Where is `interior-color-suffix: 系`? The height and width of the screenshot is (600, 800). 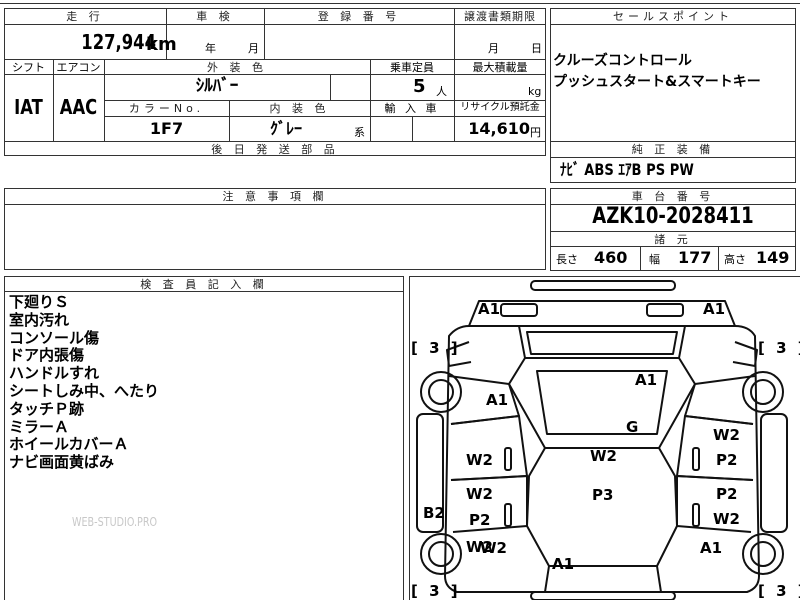 interior-color-suffix: 系 is located at coordinates (359, 132).